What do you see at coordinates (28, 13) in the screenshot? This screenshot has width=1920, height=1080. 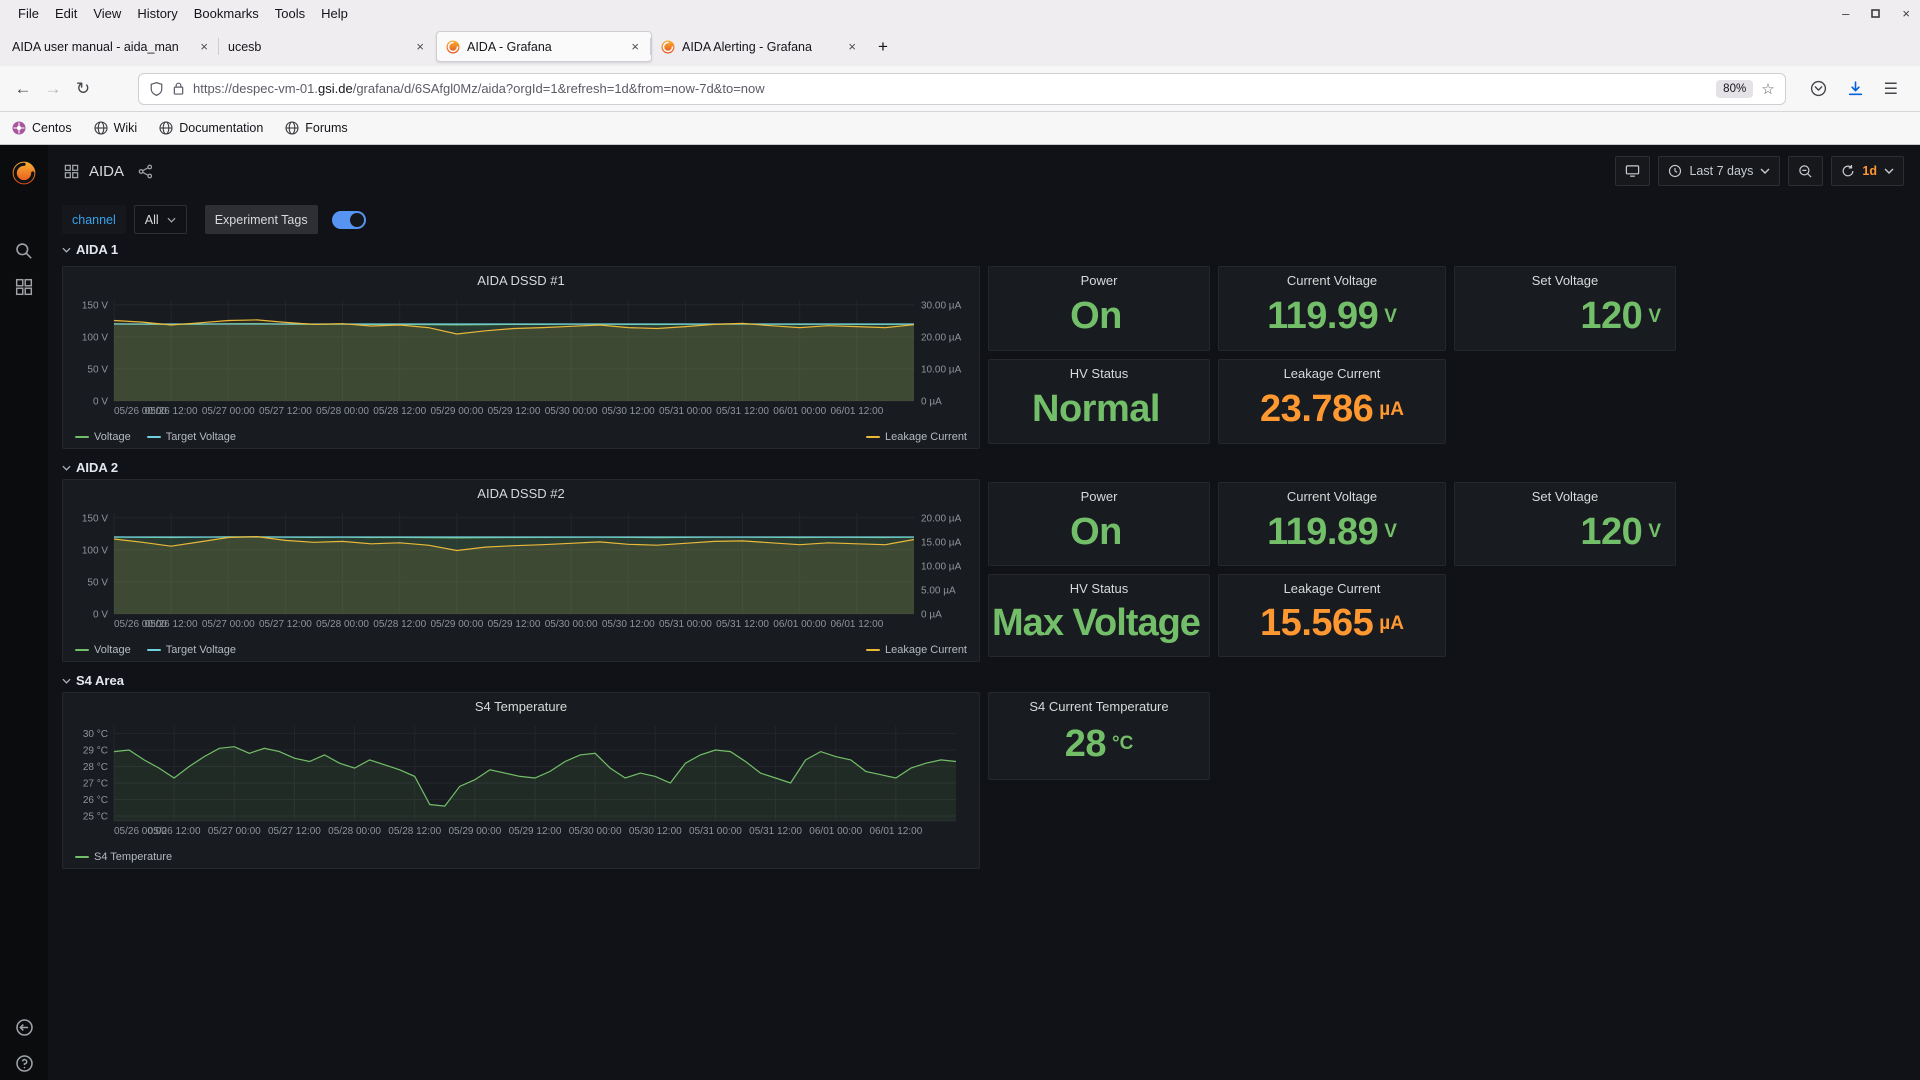 I see `menu-file: File` at bounding box center [28, 13].